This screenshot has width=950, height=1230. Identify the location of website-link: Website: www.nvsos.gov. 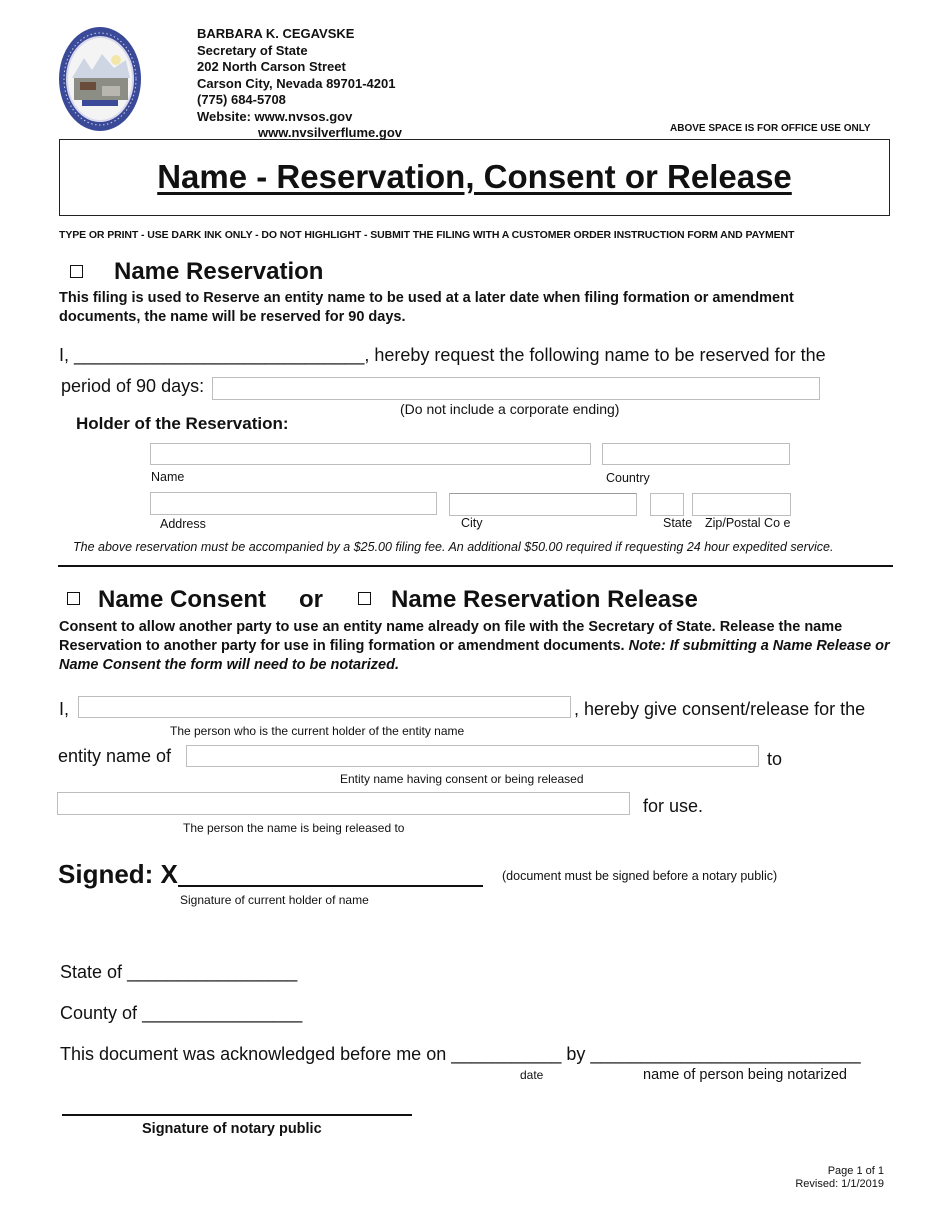
(299, 117).